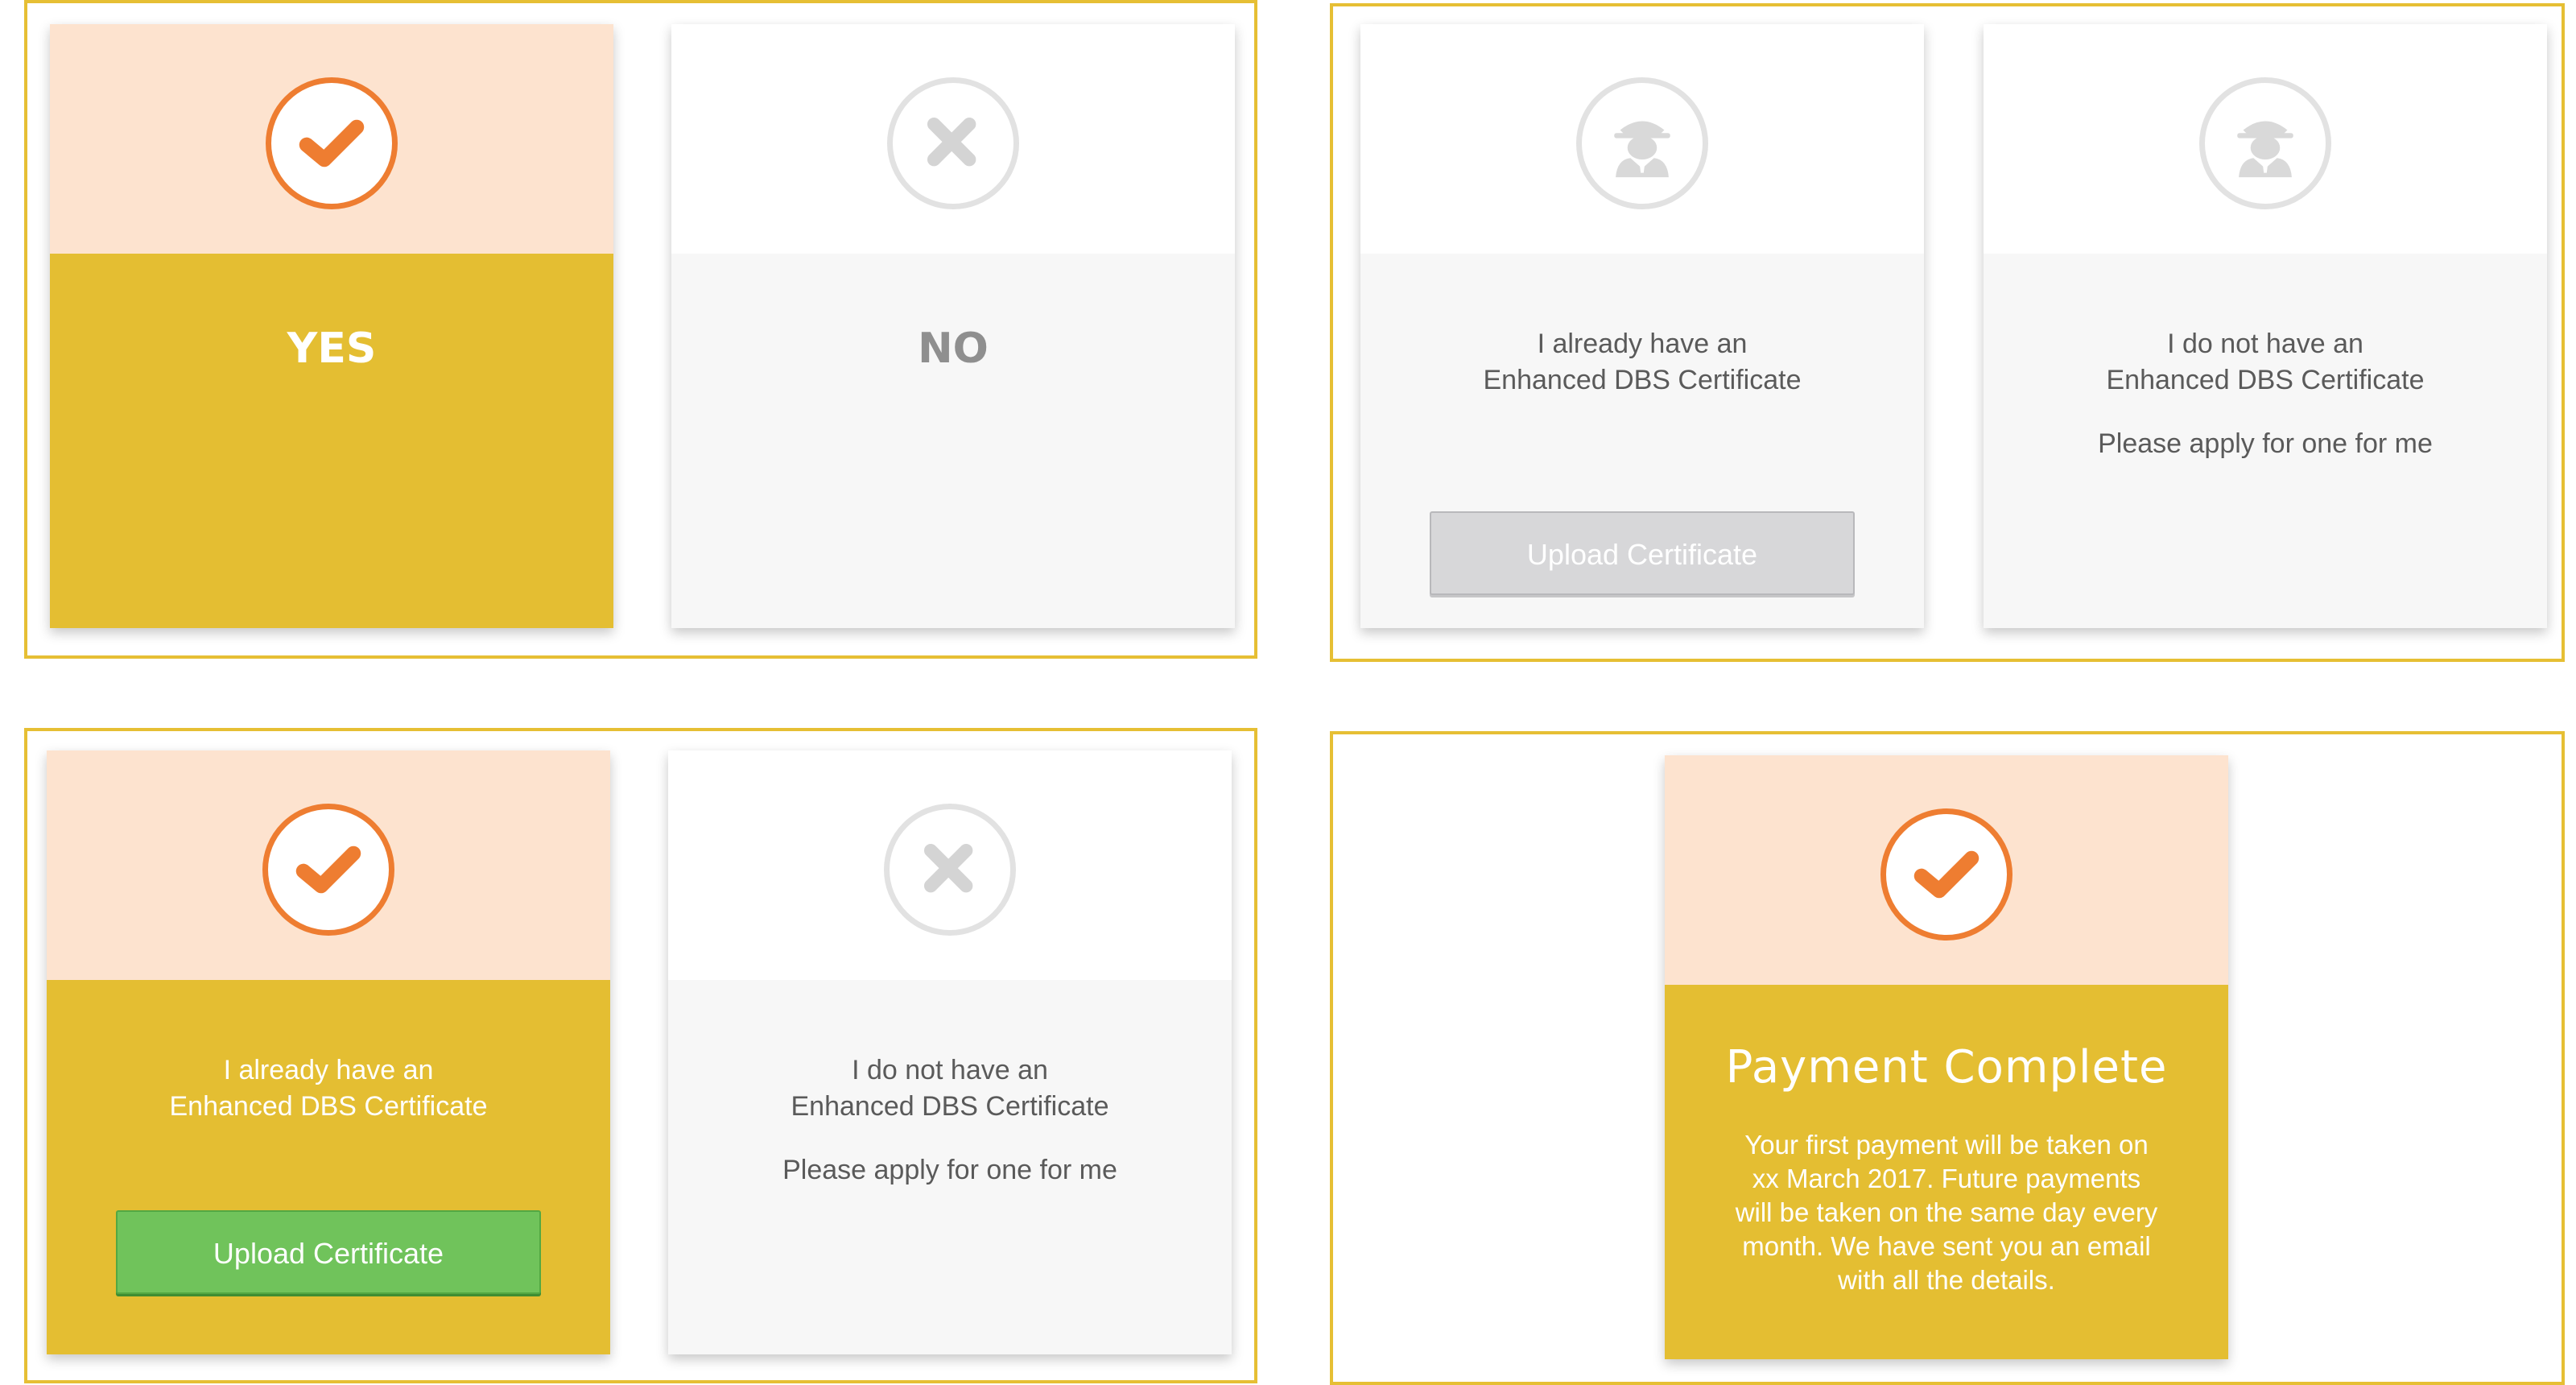 This screenshot has width=2576, height=1385. What do you see at coordinates (1642, 380) in the screenshot?
I see `have-dbs-line2: Enhanced DBS Certificate` at bounding box center [1642, 380].